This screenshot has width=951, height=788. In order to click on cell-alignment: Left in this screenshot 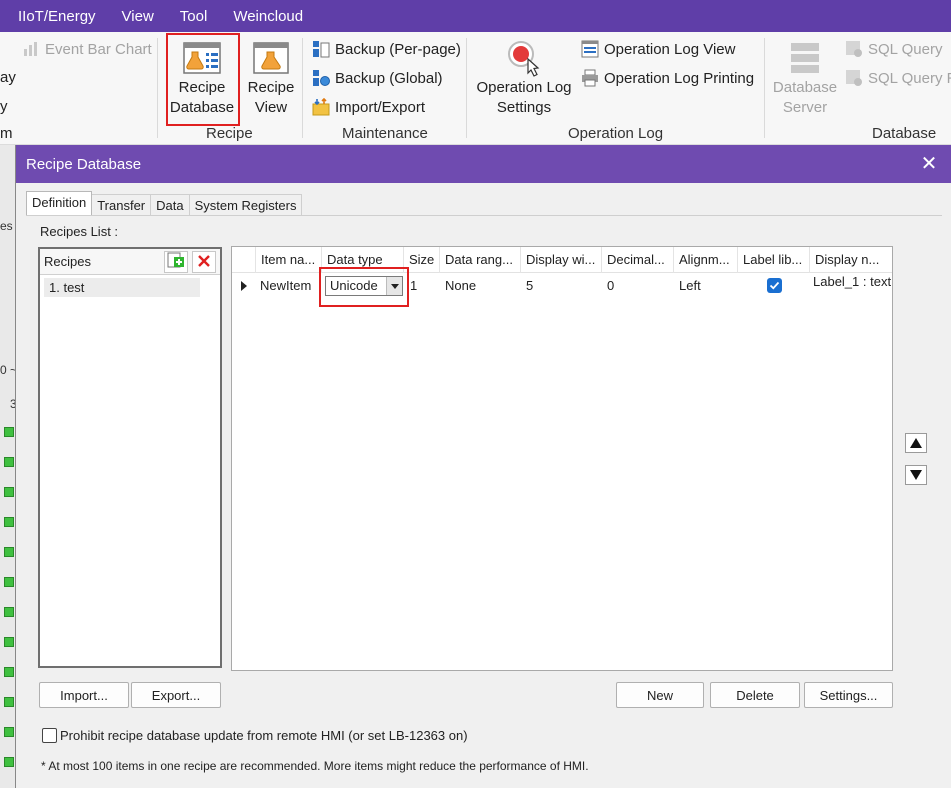, I will do `click(690, 286)`.